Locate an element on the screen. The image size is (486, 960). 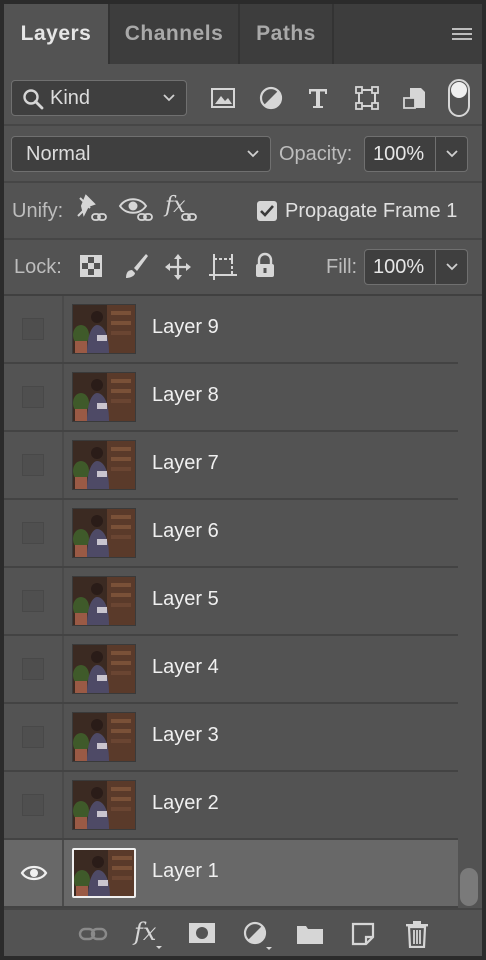
adjustment-filter-icon is located at coordinates (271, 98).